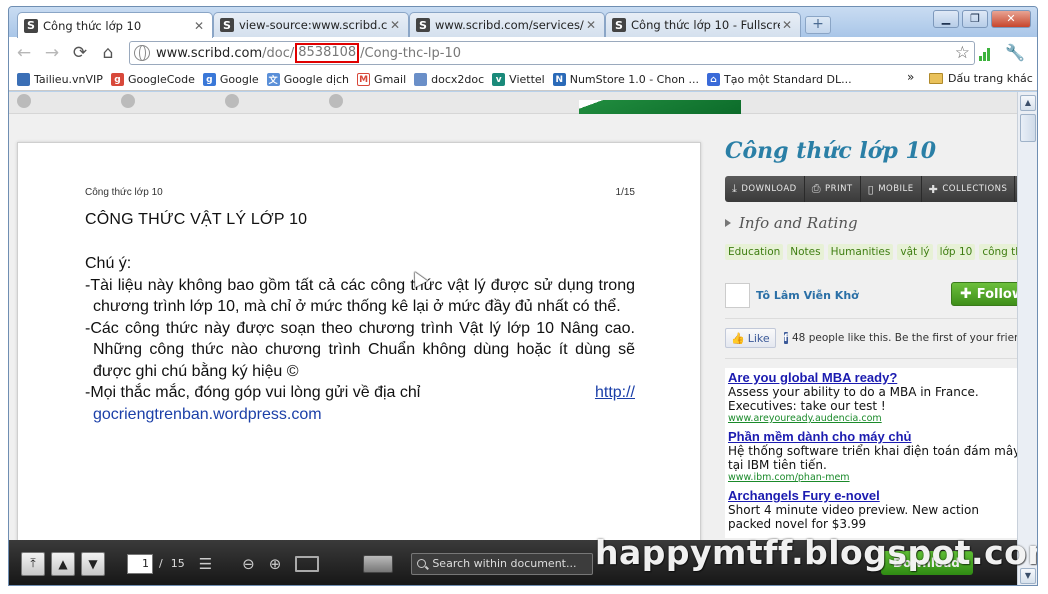  What do you see at coordinates (1028, 103) in the screenshot?
I see `scroll-up-button: ▲` at bounding box center [1028, 103].